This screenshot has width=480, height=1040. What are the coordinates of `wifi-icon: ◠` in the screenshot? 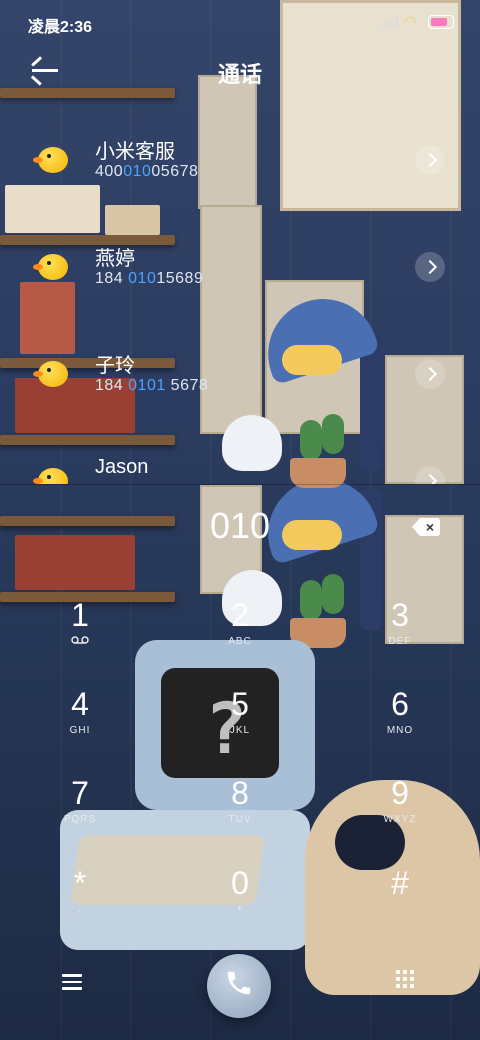 It's located at (410, 21).